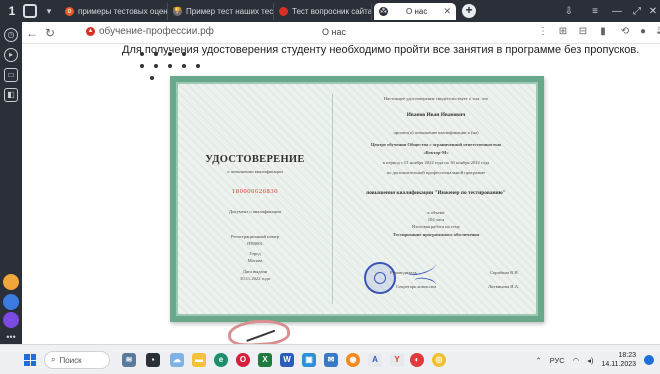 The image size is (660, 374). I want to click on director-label: Руководитель, so click(403, 272).